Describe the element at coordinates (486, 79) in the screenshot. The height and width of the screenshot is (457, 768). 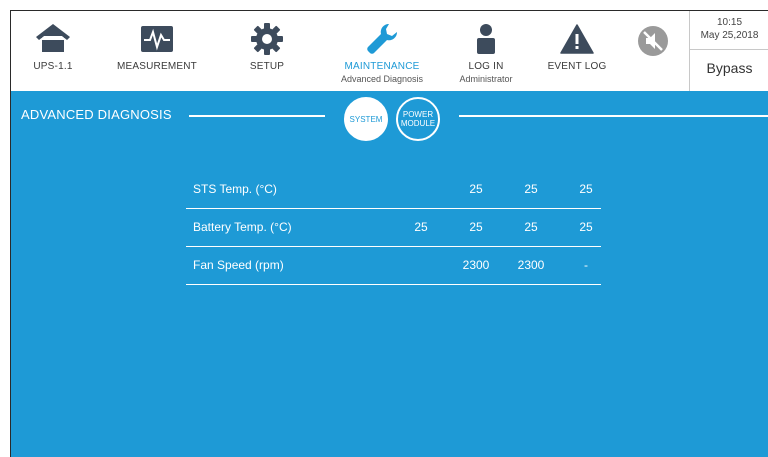
I see `nav-sublabel-login: Administrator` at that location.